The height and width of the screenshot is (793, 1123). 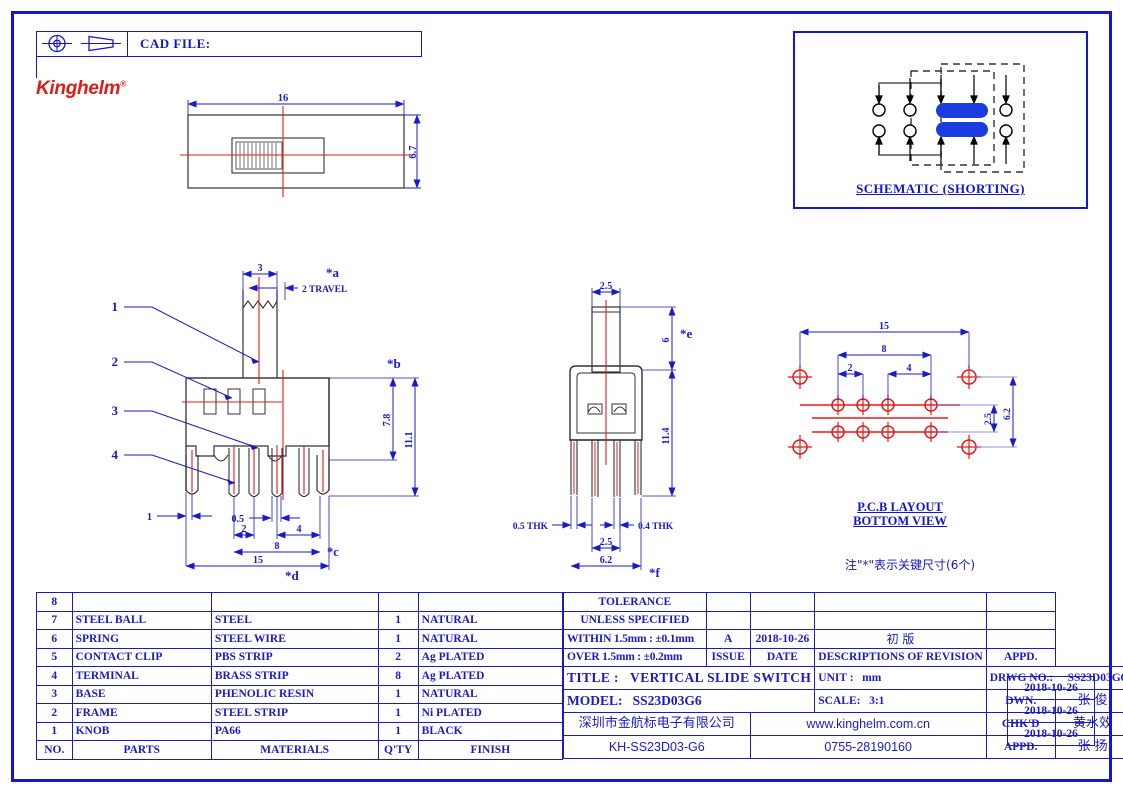 I want to click on part-no: 5, so click(x=54, y=657).